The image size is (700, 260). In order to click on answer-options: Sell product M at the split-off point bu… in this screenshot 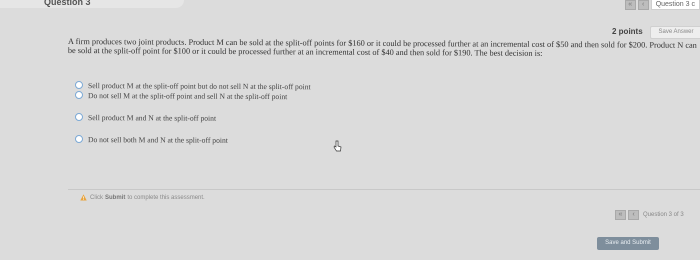, I will do `click(274, 113)`.